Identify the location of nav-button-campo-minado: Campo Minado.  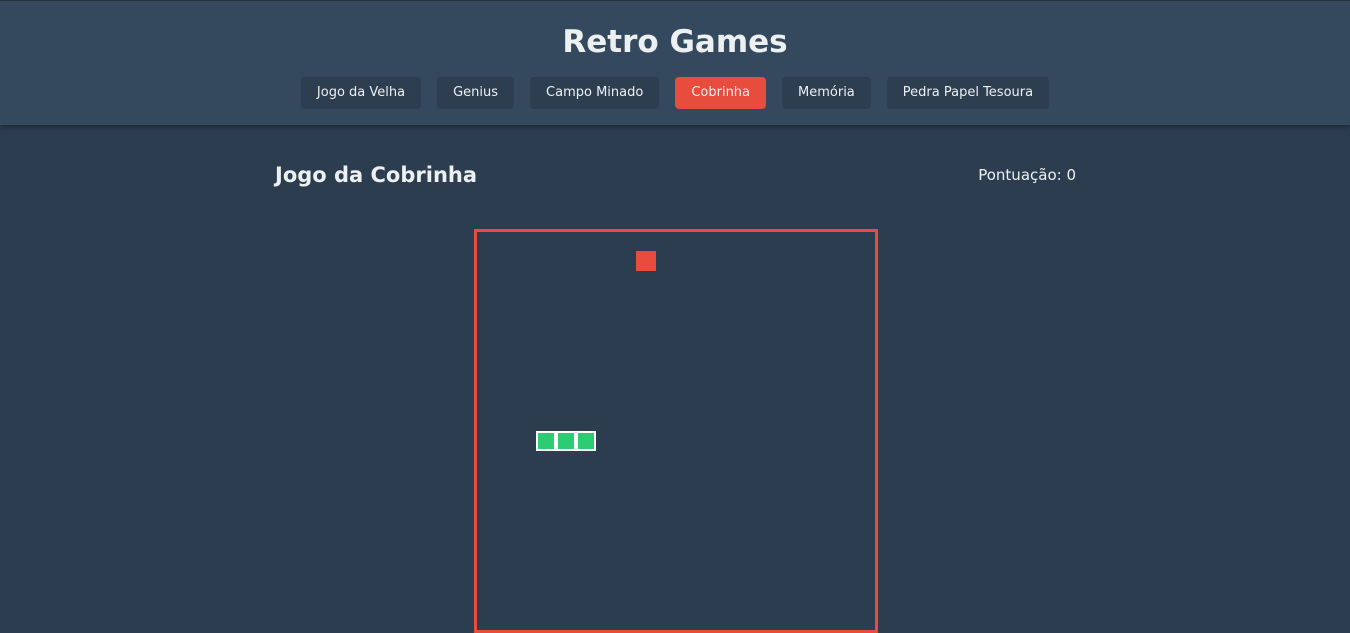
(595, 93).